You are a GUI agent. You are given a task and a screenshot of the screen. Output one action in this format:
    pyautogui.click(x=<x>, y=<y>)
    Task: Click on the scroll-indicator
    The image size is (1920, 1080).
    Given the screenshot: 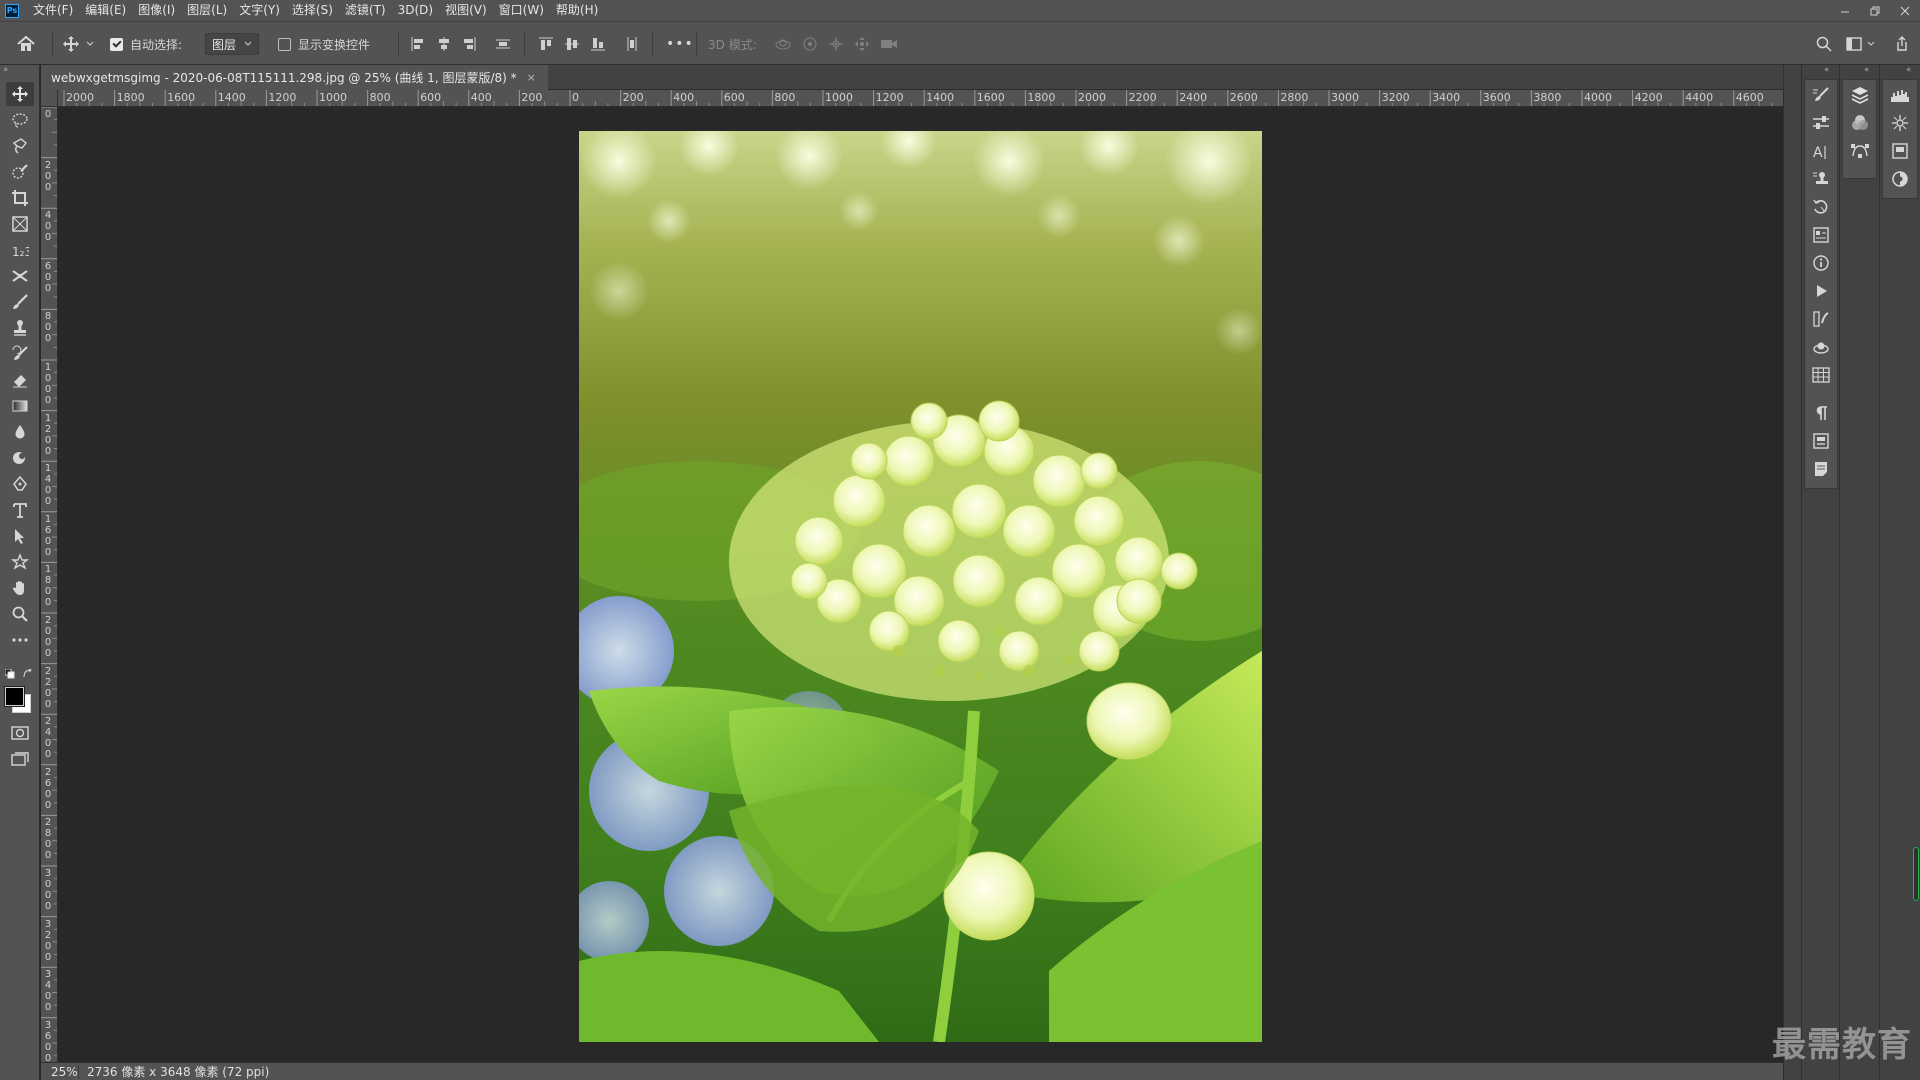 What is the action you would take?
    pyautogui.click(x=1916, y=874)
    